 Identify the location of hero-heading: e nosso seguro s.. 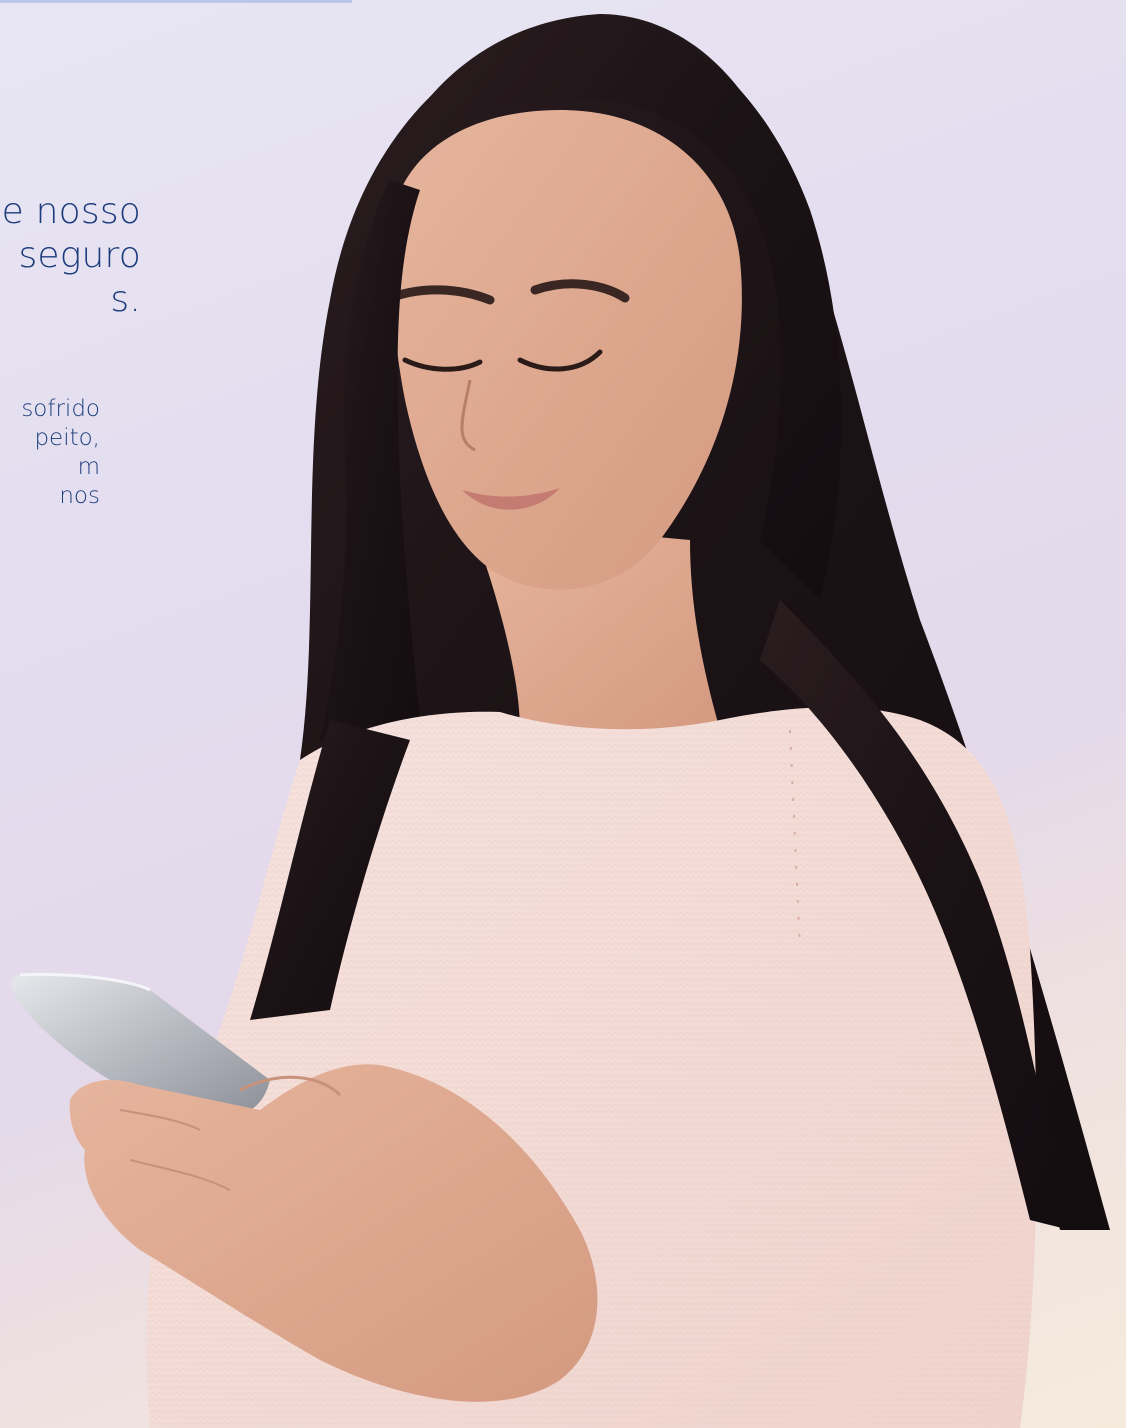
(70, 256).